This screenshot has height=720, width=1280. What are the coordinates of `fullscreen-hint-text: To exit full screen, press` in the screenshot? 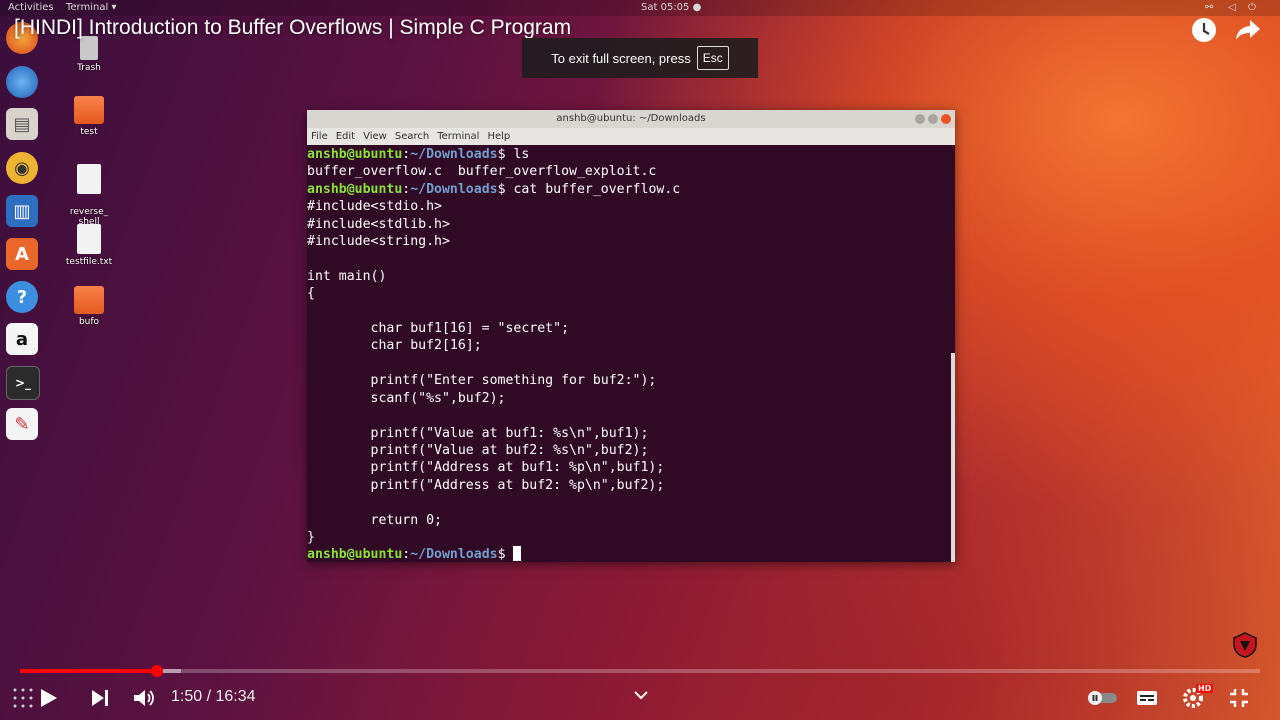 It's located at (621, 58).